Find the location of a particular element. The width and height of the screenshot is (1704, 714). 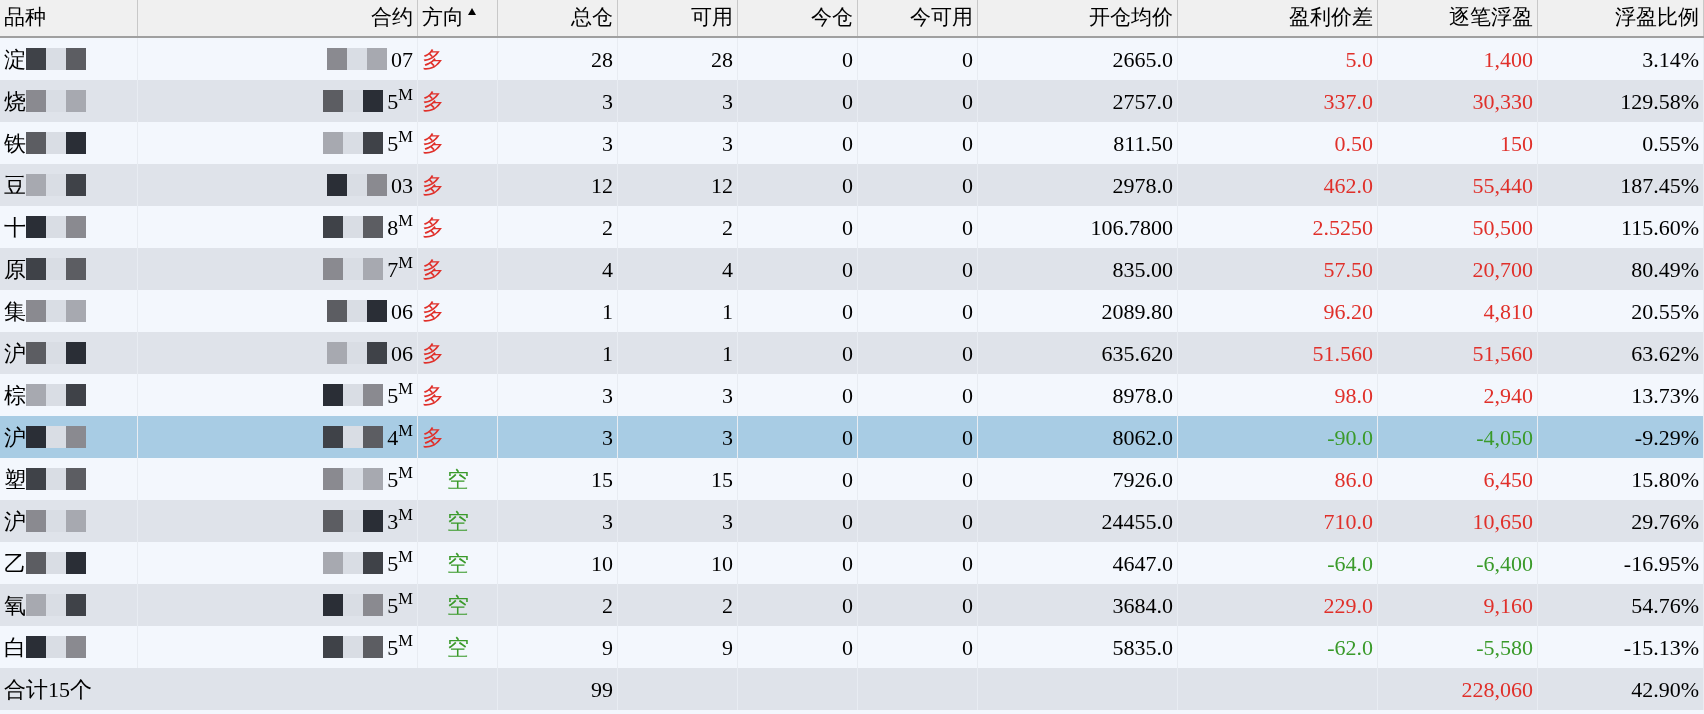

table-cell-text: 0.55% is located at coordinates (1670, 143).